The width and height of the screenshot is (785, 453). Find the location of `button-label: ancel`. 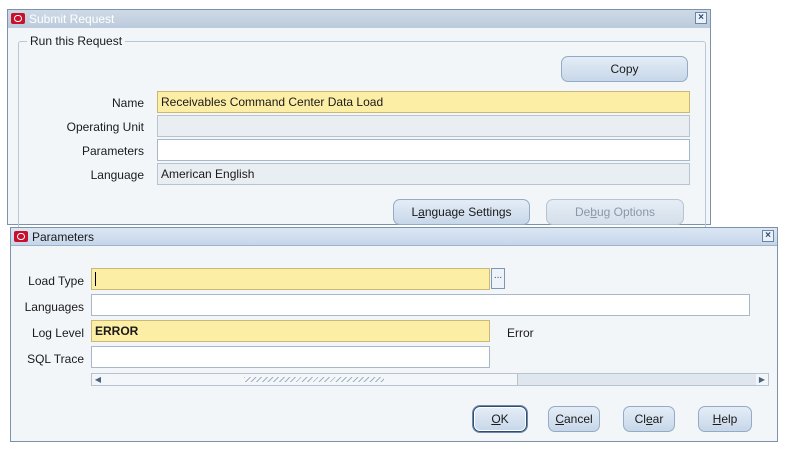

button-label: ancel is located at coordinates (578, 419).